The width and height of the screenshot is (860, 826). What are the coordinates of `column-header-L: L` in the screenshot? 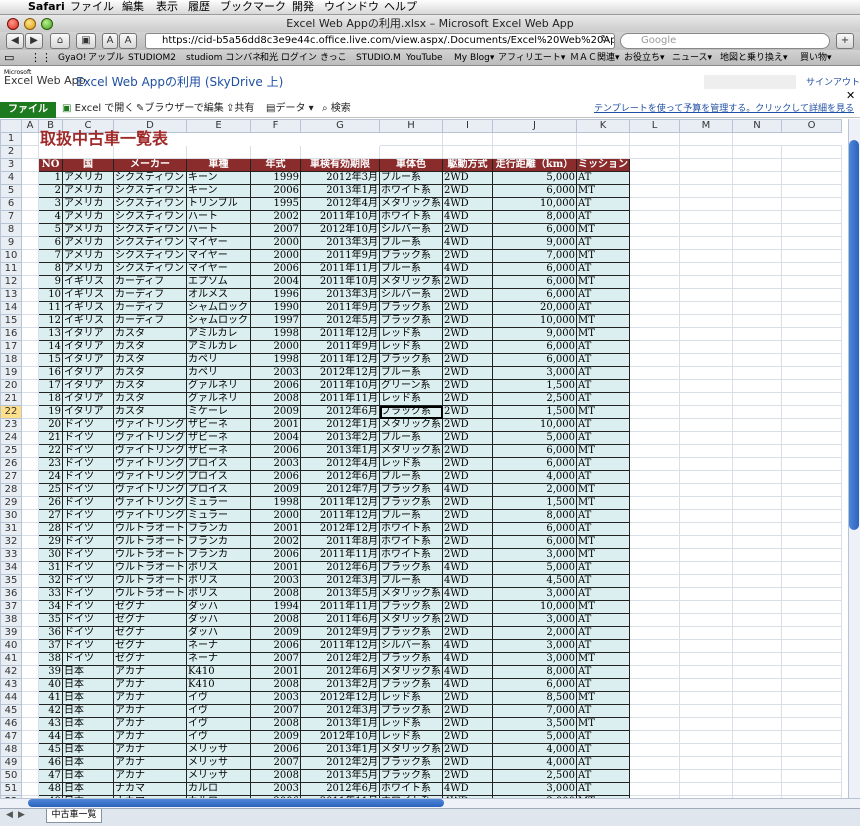 It's located at (654, 126).